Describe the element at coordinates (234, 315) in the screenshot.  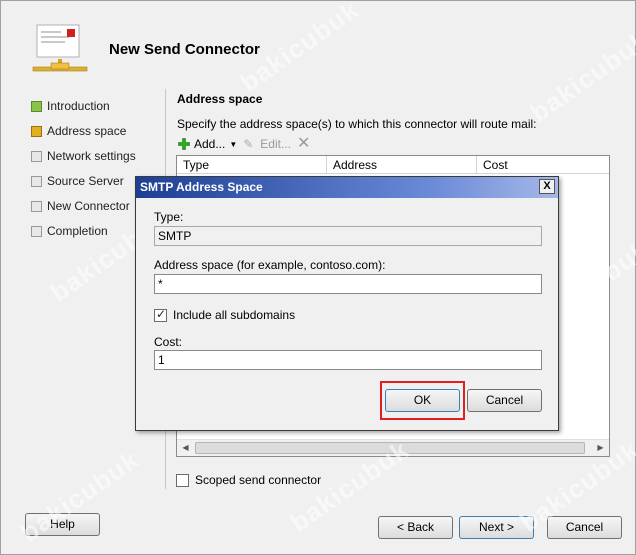
I see `include-subdomains-label: Include all subdomains` at that location.